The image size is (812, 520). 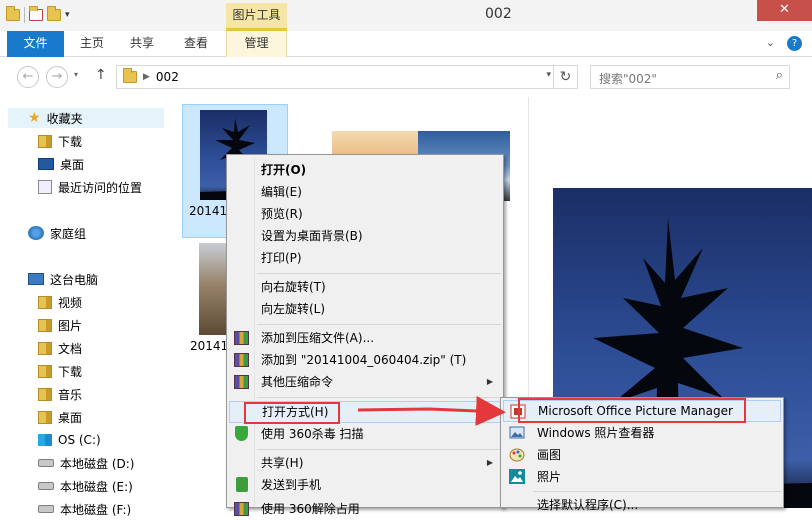 What do you see at coordinates (241, 382) in the screenshot?
I see `winrar-icon` at bounding box center [241, 382].